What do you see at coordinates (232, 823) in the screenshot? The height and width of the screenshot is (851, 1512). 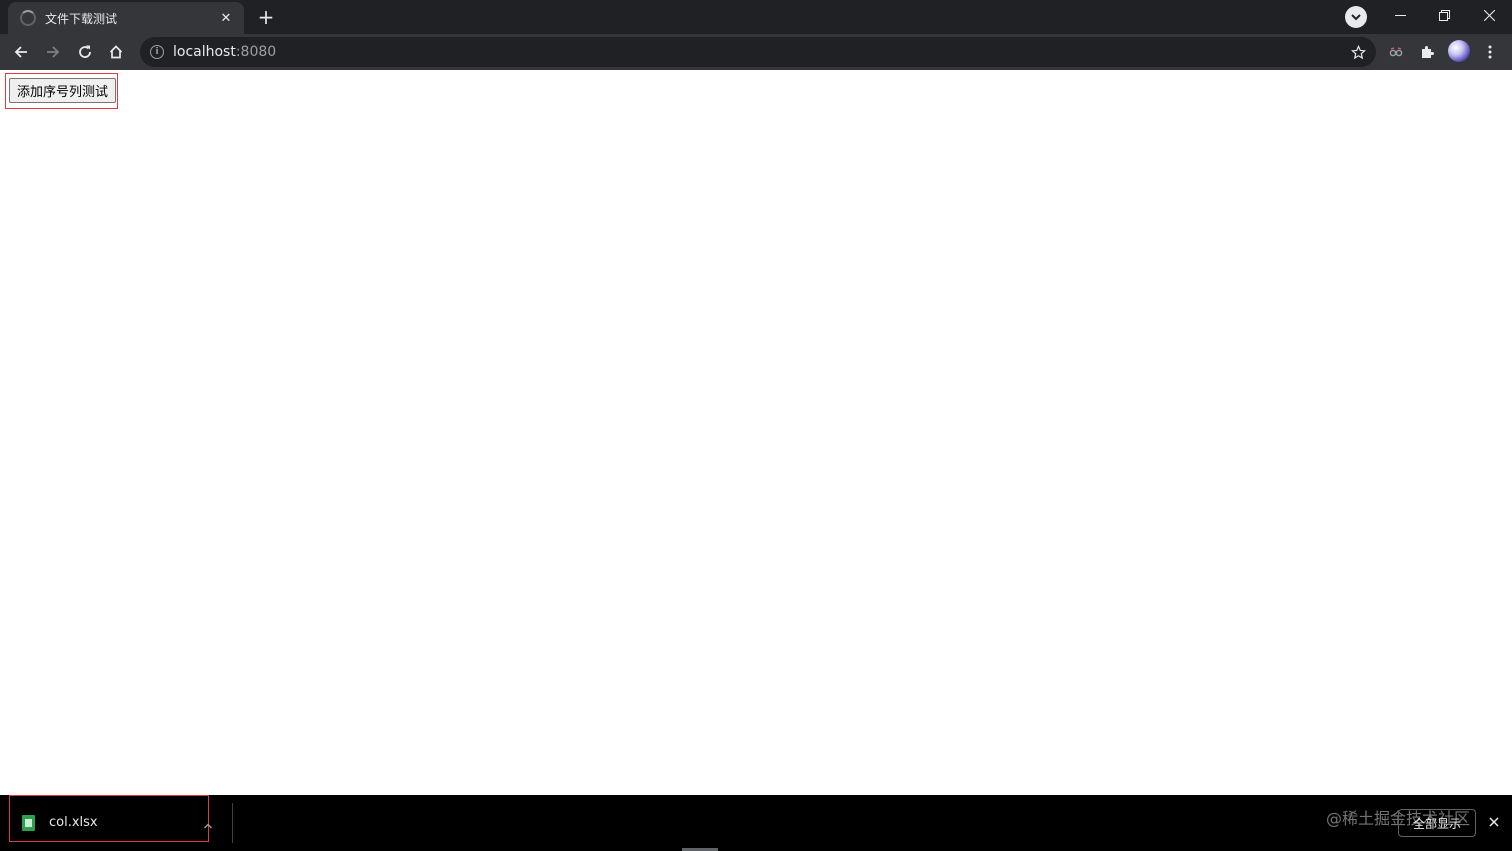 I see `shelf-divider` at bounding box center [232, 823].